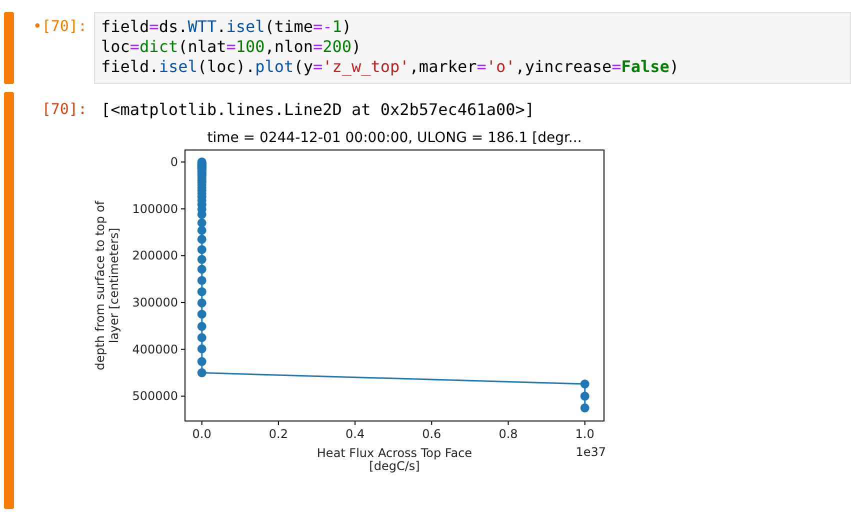 Image resolution: width=851 pixels, height=512 pixels. I want to click on tick-label: 0, so click(174, 162).